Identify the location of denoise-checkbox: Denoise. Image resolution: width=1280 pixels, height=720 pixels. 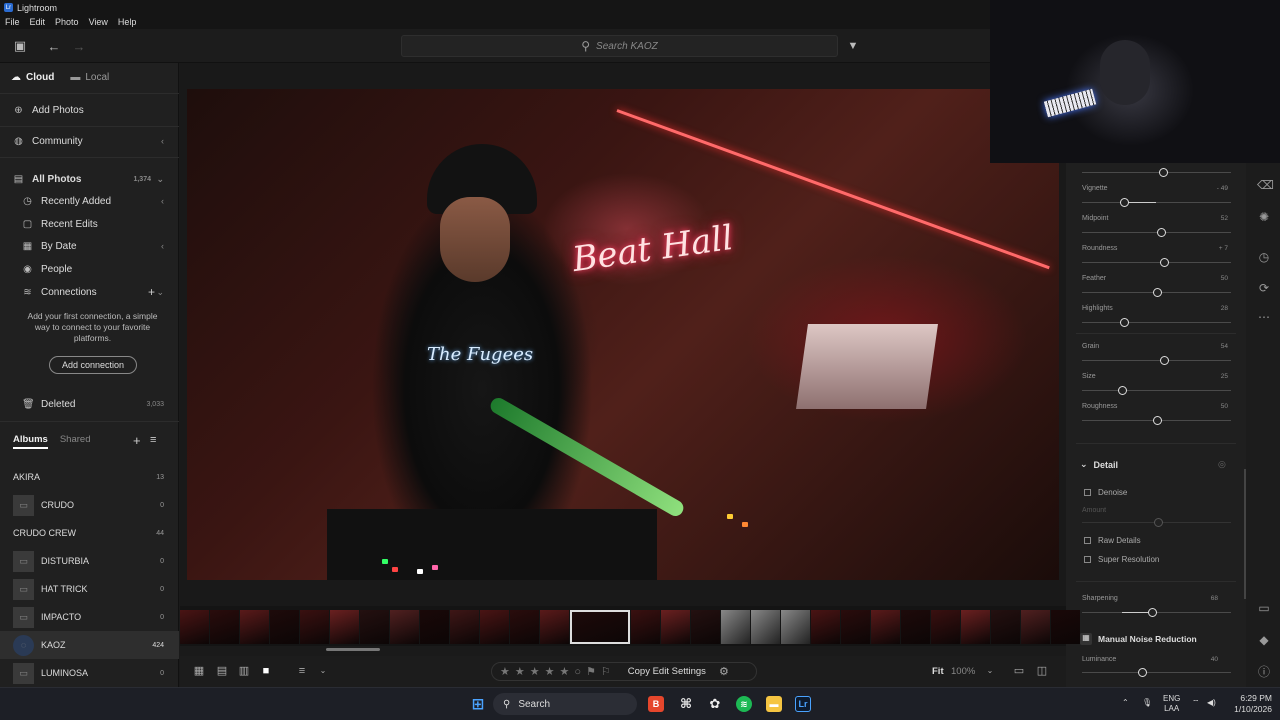
(1105, 492).